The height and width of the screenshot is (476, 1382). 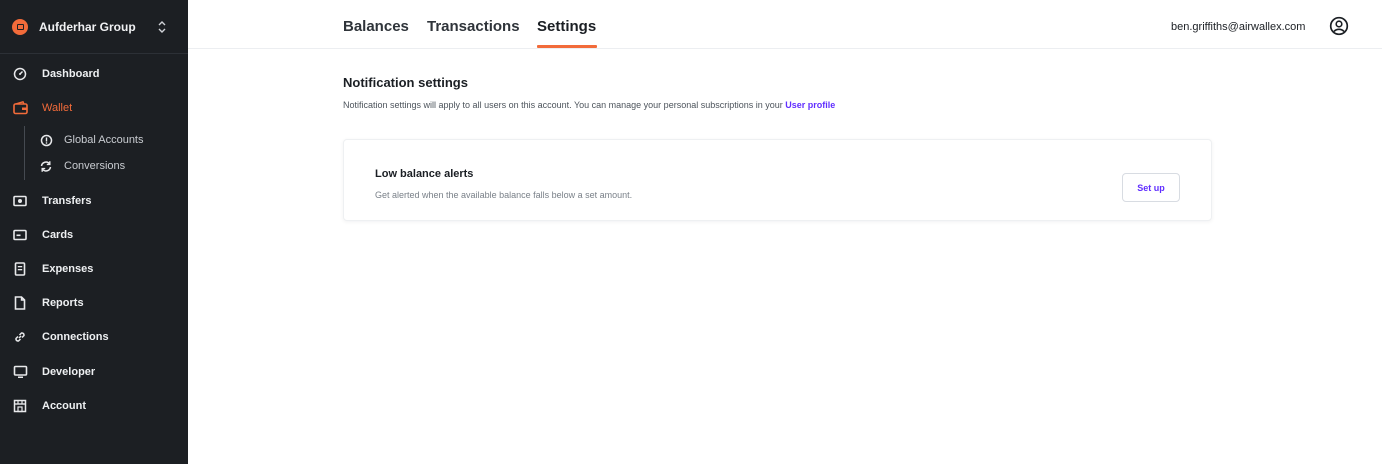 I want to click on sidebar-item-reports: Reports, so click(x=94, y=303).